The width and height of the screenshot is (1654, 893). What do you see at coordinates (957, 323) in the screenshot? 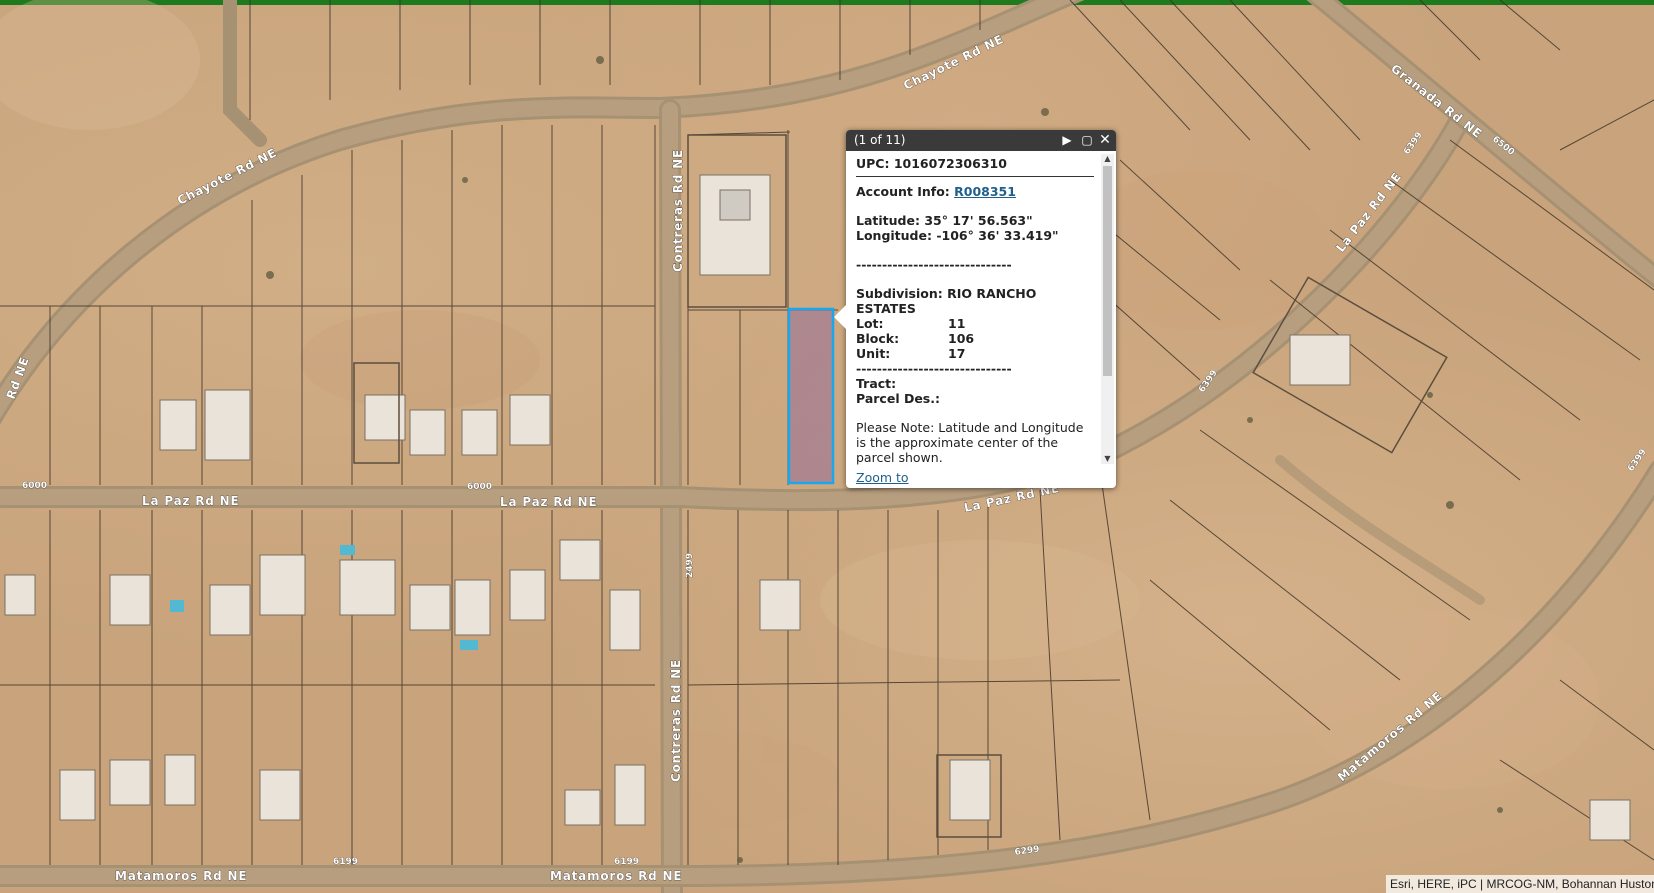
I see `lot-value: 11` at bounding box center [957, 323].